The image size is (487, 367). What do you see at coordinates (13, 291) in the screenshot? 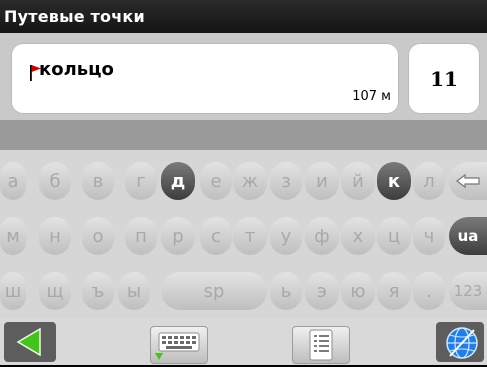
I see `key-sh: ш` at bounding box center [13, 291].